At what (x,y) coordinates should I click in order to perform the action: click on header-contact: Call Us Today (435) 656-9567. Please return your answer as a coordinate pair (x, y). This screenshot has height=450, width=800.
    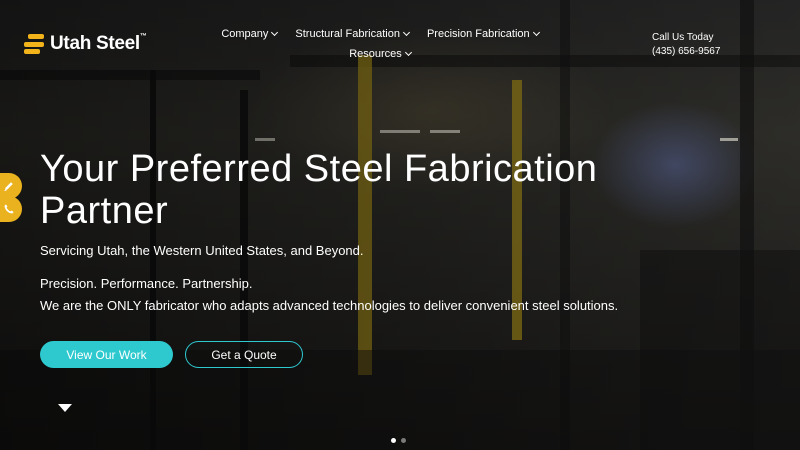
    Looking at the image, I should click on (686, 45).